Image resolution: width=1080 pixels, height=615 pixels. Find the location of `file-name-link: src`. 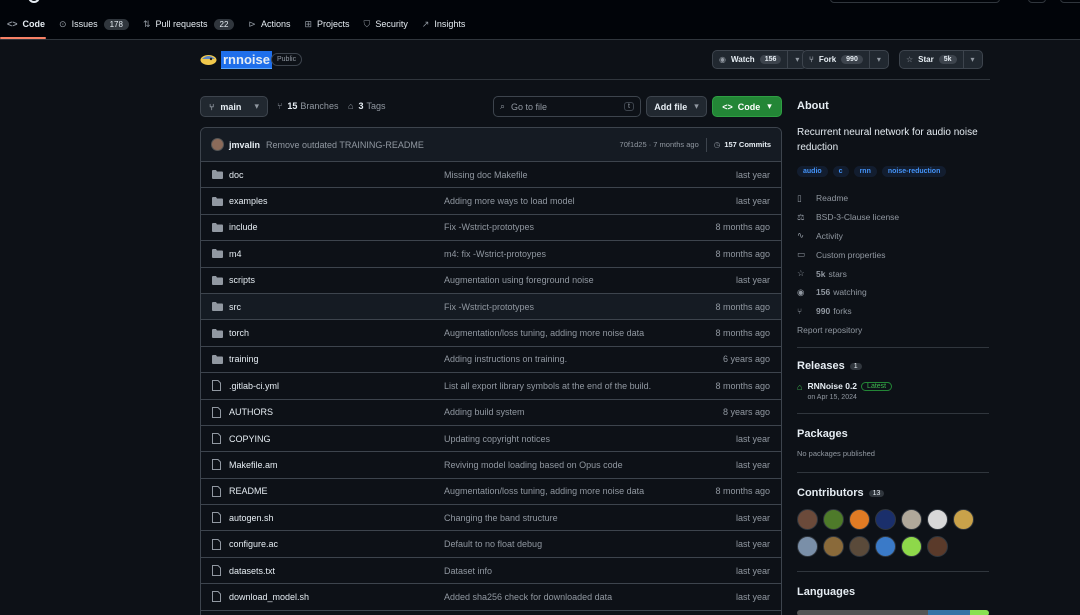

file-name-link: src is located at coordinates (336, 307).